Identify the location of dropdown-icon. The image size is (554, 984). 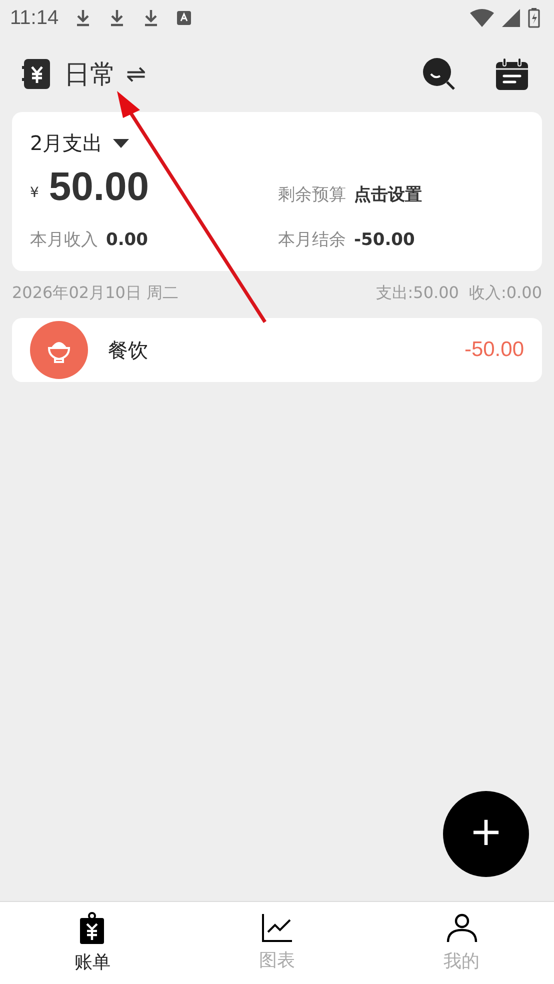
(120, 143).